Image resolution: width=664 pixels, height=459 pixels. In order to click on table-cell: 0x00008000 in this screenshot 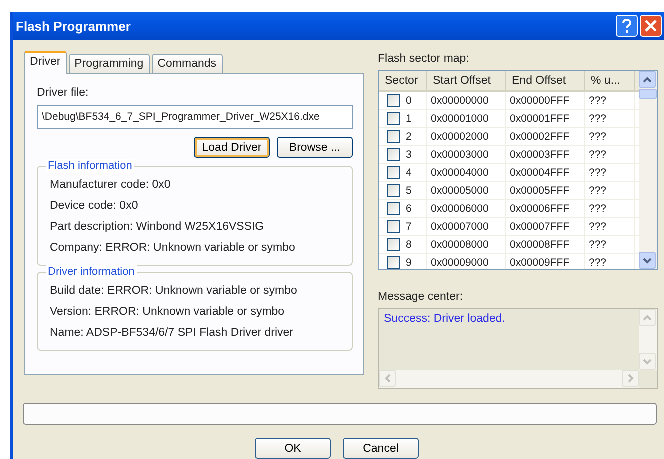, I will do `click(466, 244)`.